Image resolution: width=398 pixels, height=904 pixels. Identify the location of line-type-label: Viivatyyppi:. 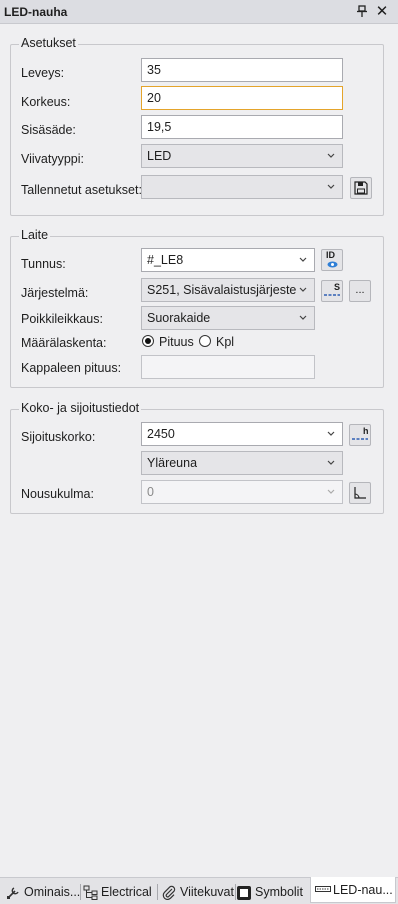
(52, 159).